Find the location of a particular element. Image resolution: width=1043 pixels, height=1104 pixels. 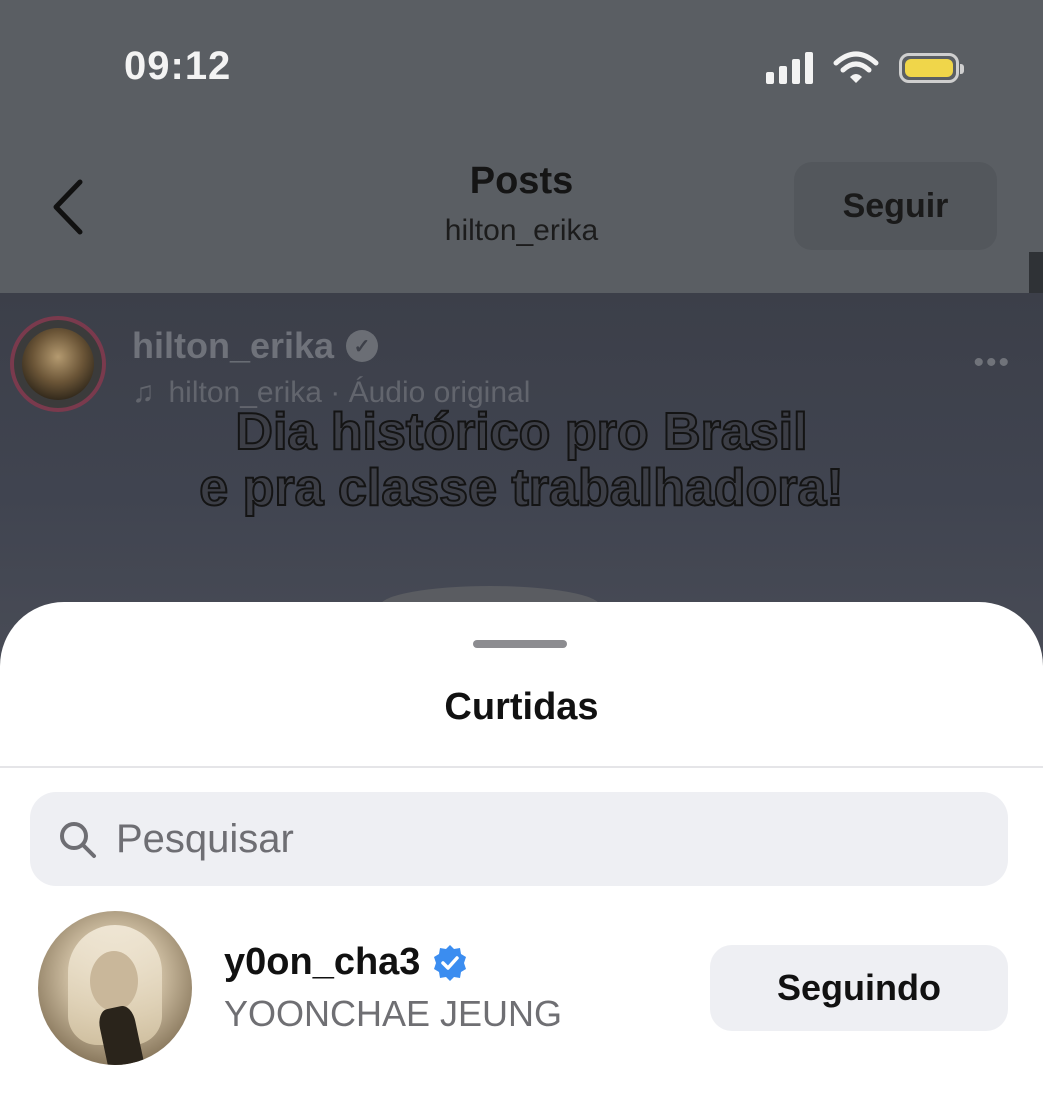

wifi-icon is located at coordinates (856, 67).